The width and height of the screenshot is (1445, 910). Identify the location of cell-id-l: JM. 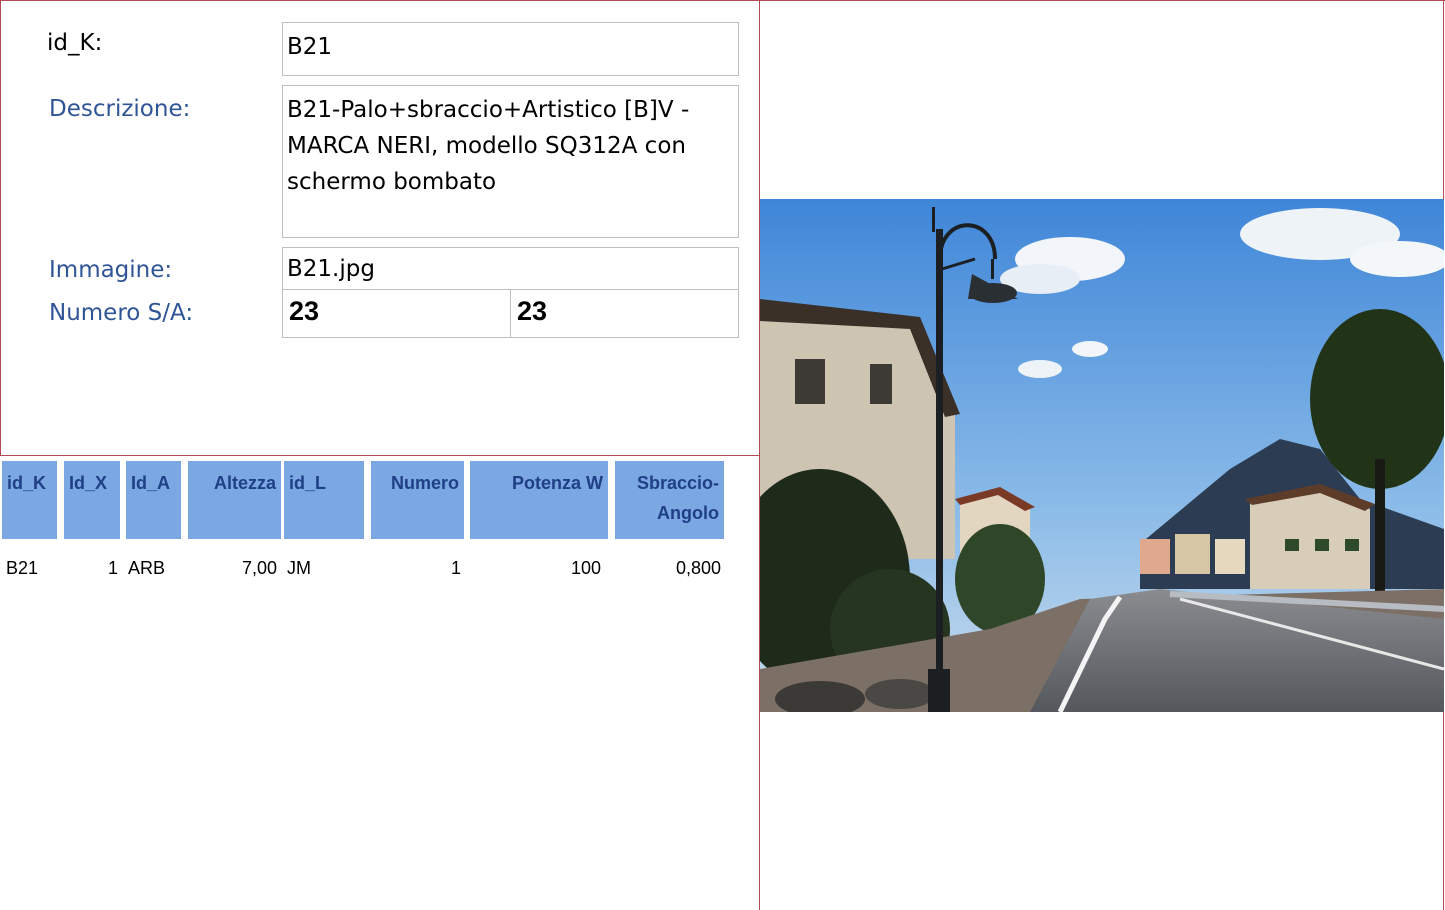
(299, 568).